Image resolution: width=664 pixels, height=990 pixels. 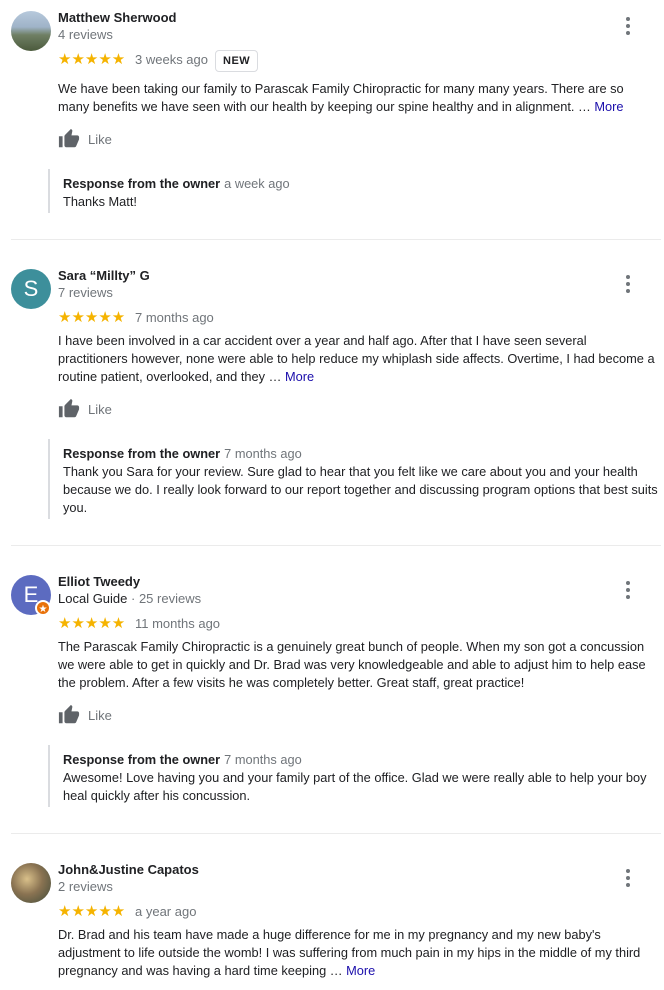 I want to click on reviewer-name: Elliot Tweedy, so click(x=99, y=581).